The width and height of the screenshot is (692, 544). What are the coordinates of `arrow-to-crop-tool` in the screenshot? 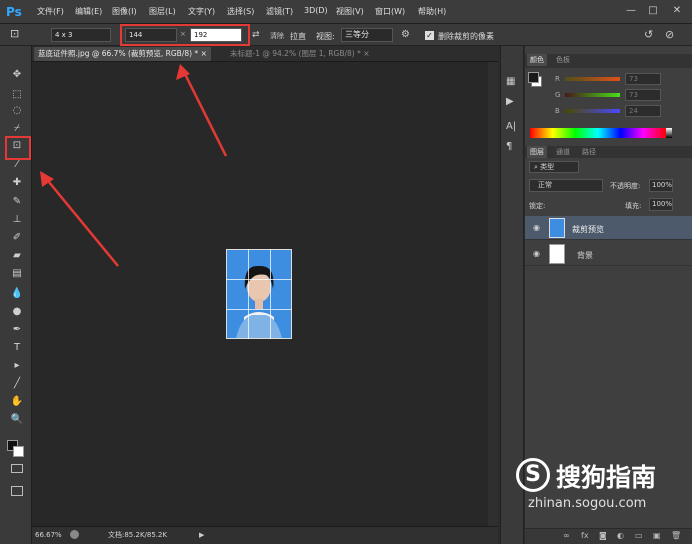 It's located at (81, 221).